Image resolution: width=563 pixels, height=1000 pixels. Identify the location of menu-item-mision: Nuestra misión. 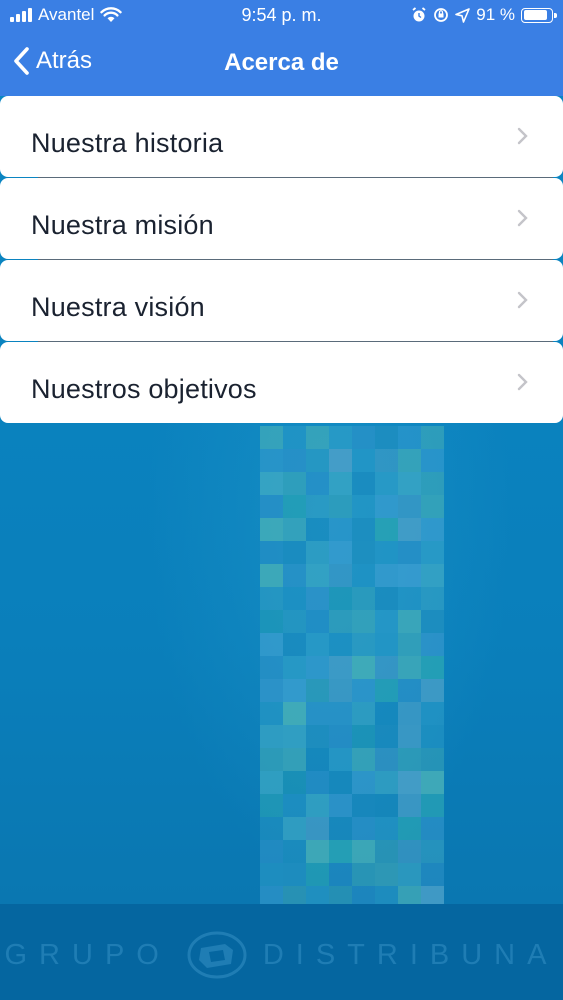
(281, 219).